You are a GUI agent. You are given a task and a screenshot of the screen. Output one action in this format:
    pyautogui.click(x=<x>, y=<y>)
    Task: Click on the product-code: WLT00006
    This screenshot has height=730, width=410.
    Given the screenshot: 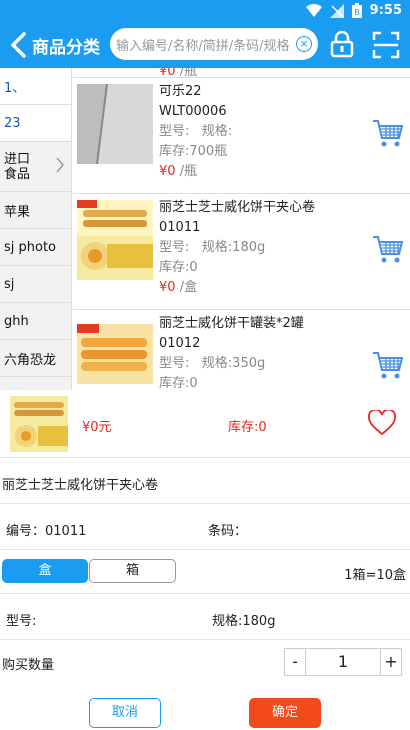 What is the action you would take?
    pyautogui.click(x=193, y=111)
    